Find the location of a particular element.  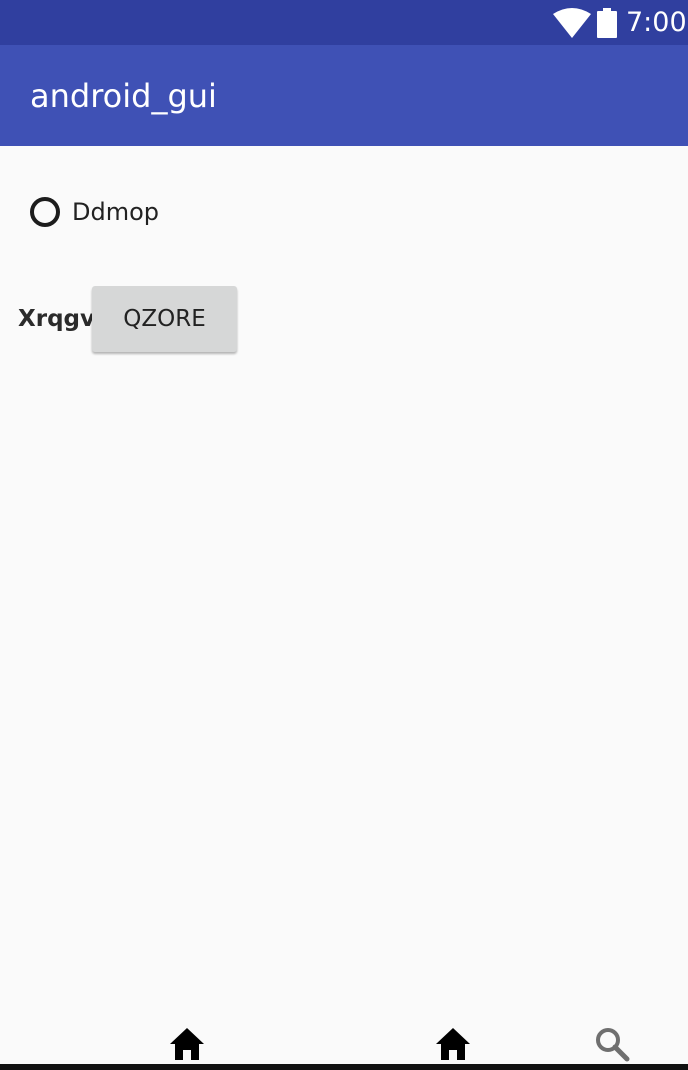

app-title: android_gui is located at coordinates (123, 96).